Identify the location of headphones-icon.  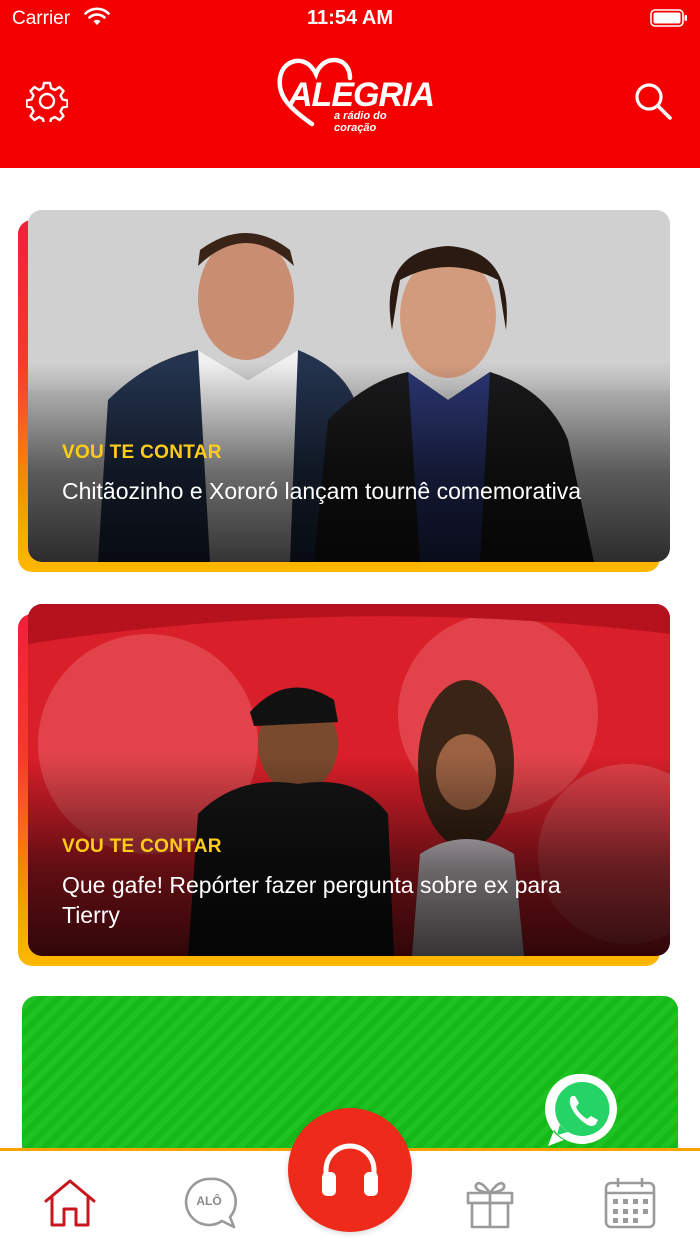
(350, 1169).